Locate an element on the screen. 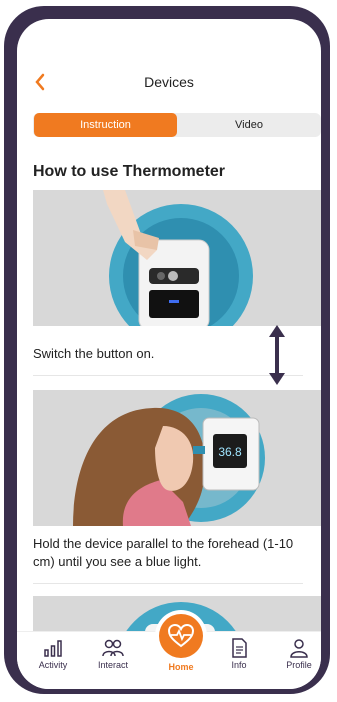  tab-video: Video is located at coordinates (249, 125).